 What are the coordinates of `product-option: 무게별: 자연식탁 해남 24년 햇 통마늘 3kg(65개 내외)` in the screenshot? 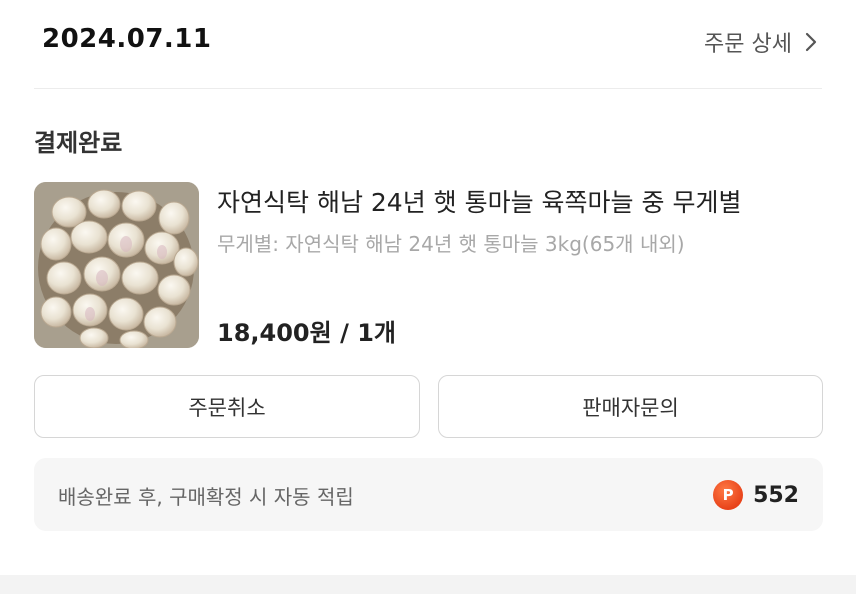 It's located at (451, 244).